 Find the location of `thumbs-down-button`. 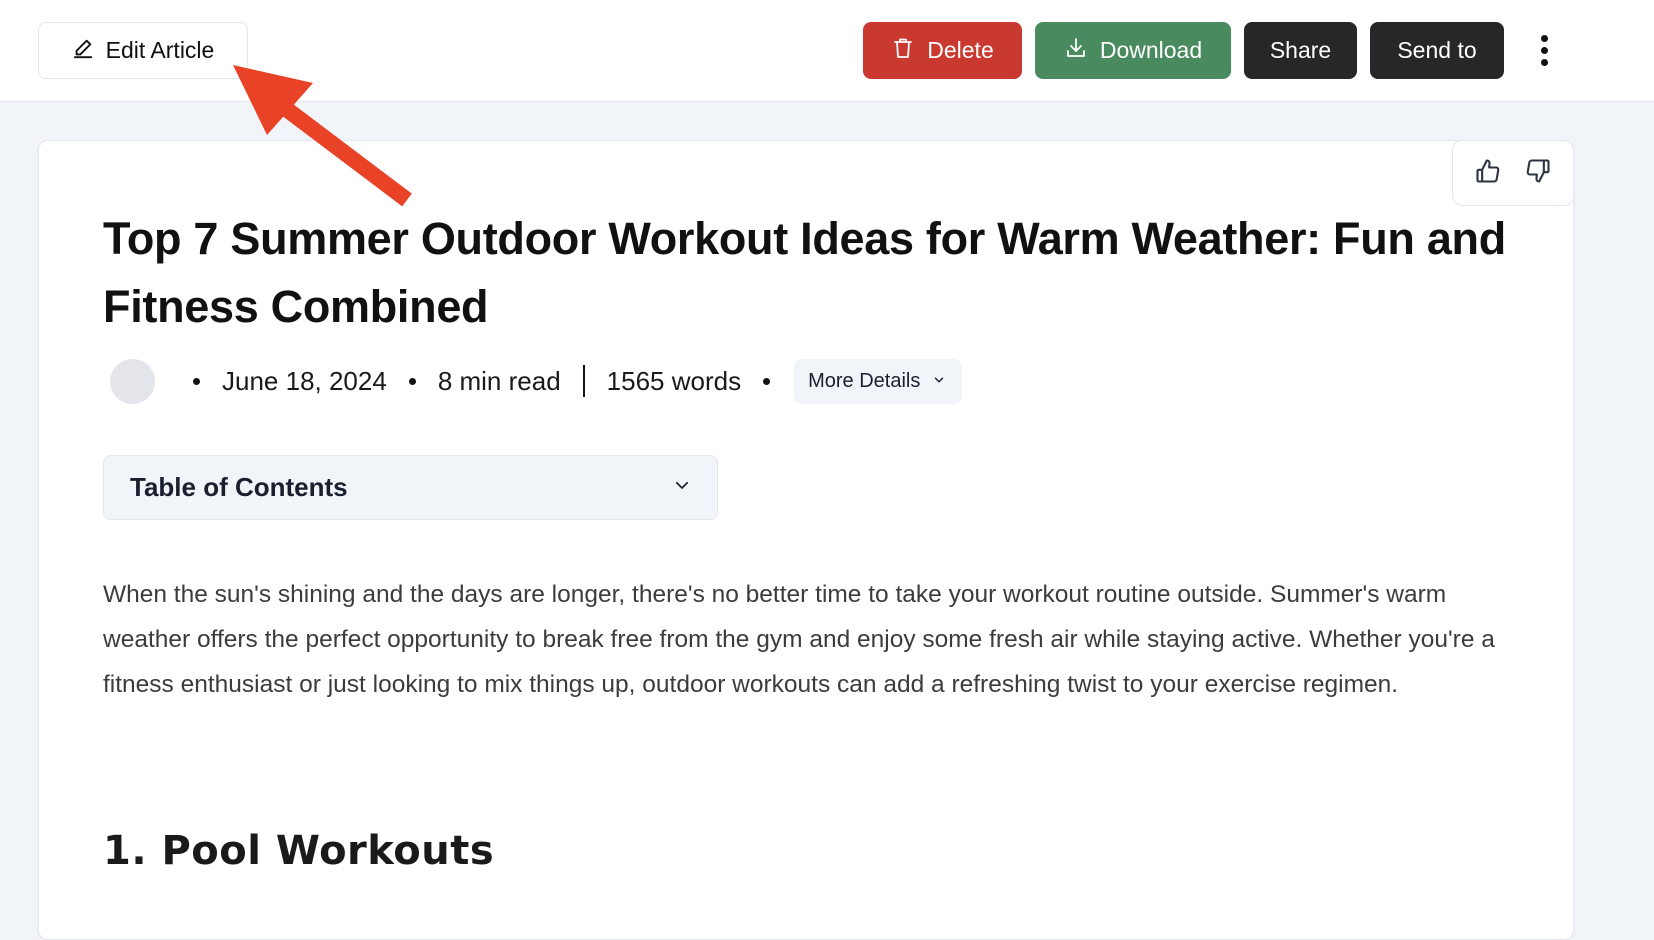

thumbs-down-button is located at coordinates (1538, 173).